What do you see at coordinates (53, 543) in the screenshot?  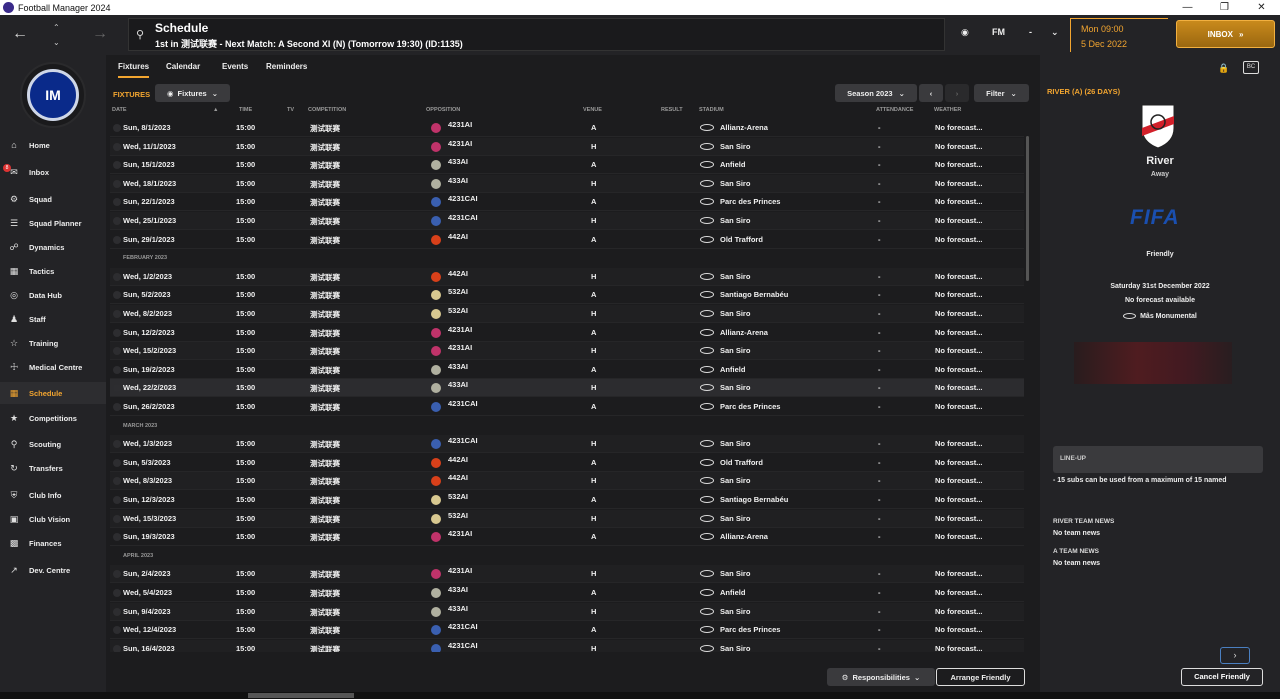 I see `sidebar-item-finances: ▩ Finances` at bounding box center [53, 543].